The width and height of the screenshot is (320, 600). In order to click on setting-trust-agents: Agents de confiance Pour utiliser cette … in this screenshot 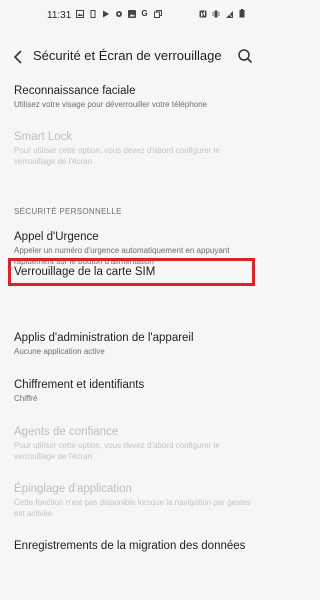, I will do `click(137, 443)`.